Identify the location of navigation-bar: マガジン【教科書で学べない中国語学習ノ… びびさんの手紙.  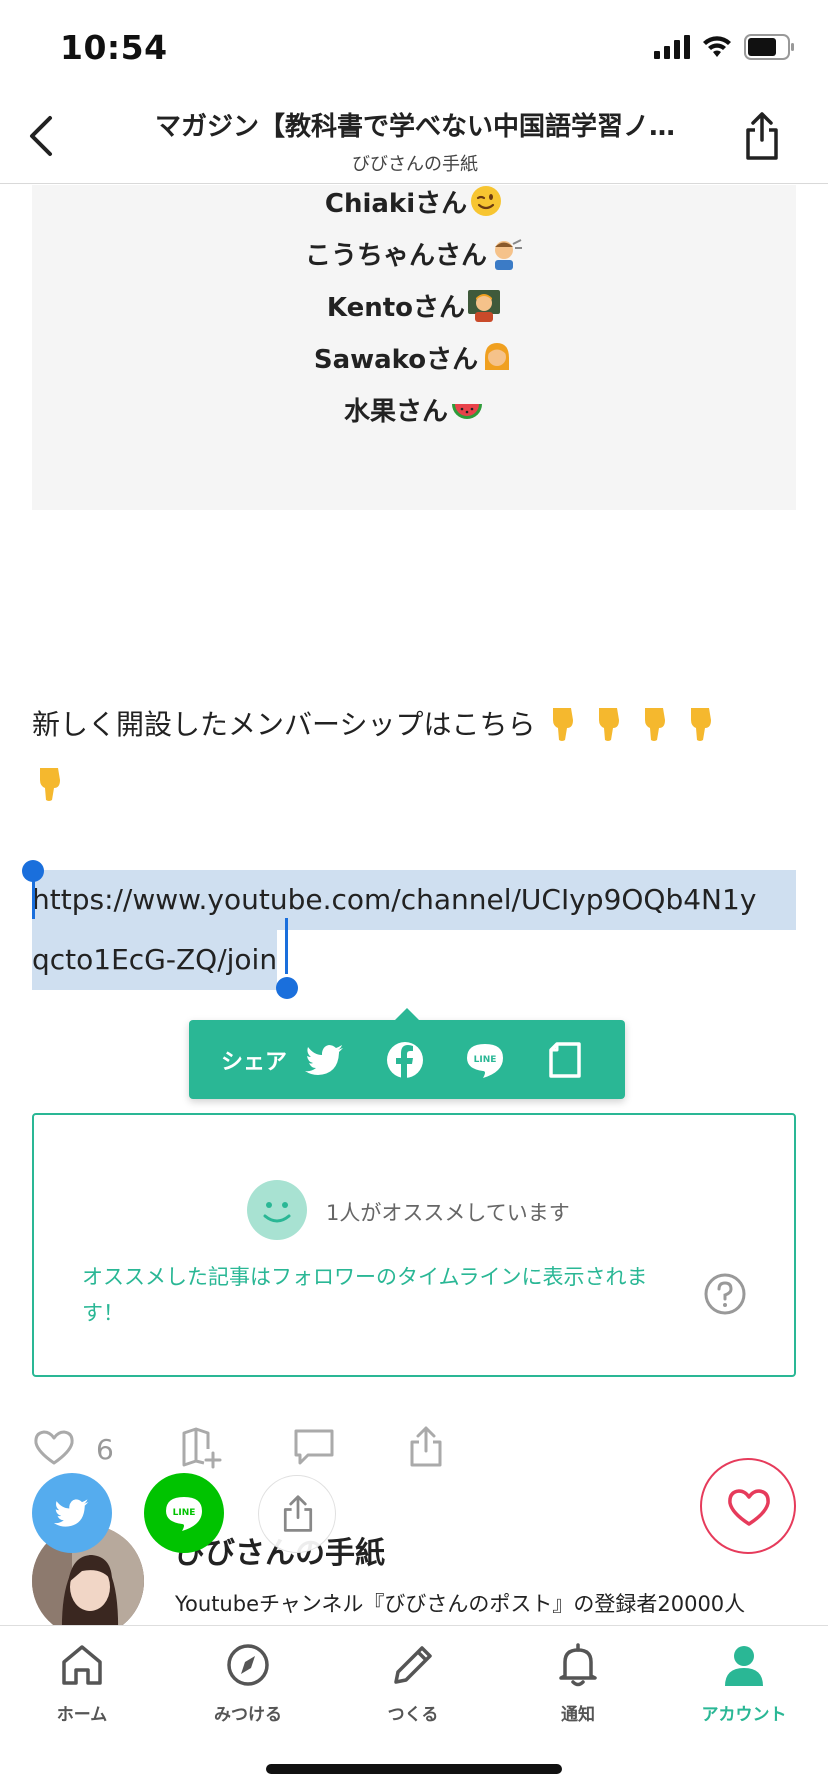
(414, 138).